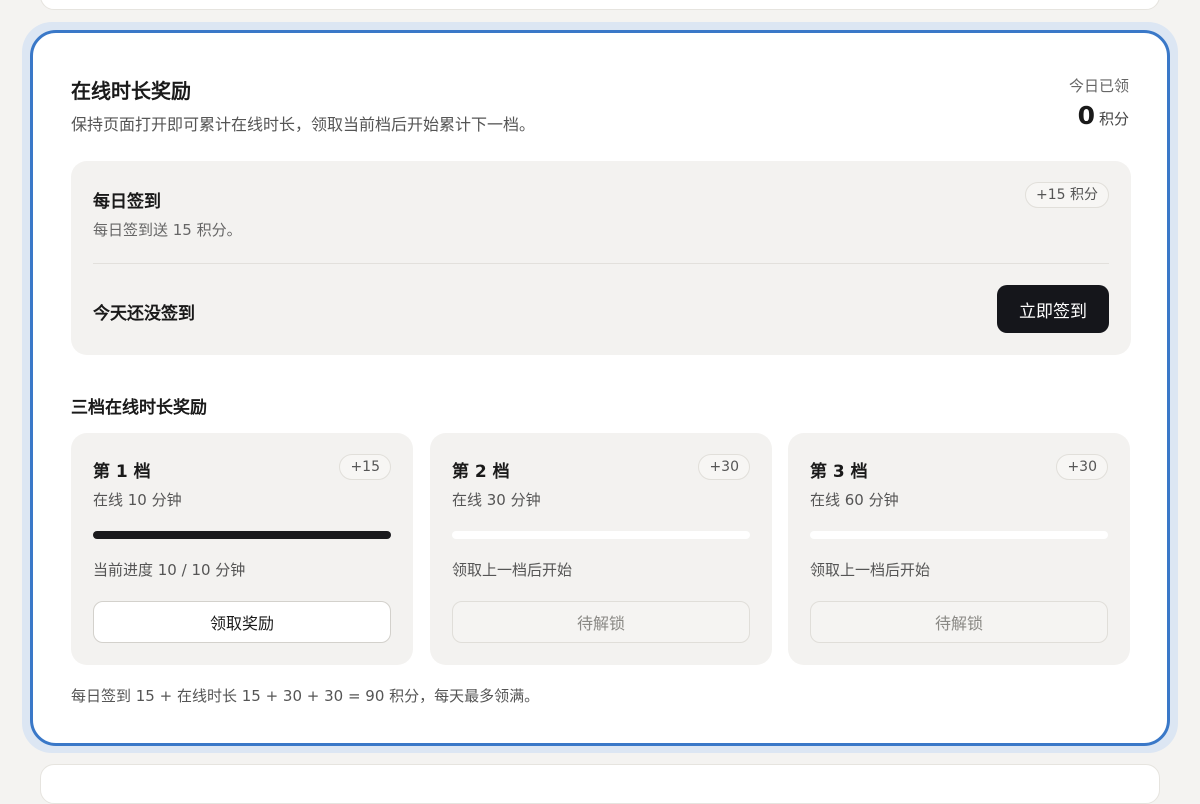 Image resolution: width=1200 pixels, height=804 pixels. I want to click on tier-name: 第 2 档, so click(481, 472).